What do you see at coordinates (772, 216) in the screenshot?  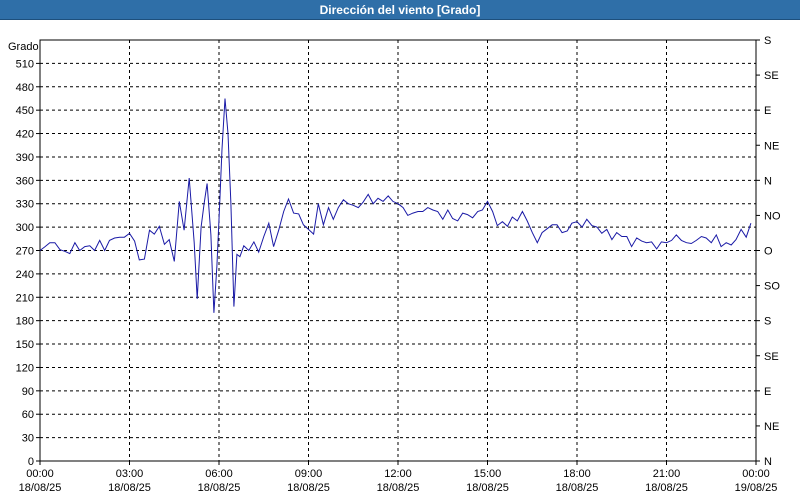 I see `right-axis-label: NO` at bounding box center [772, 216].